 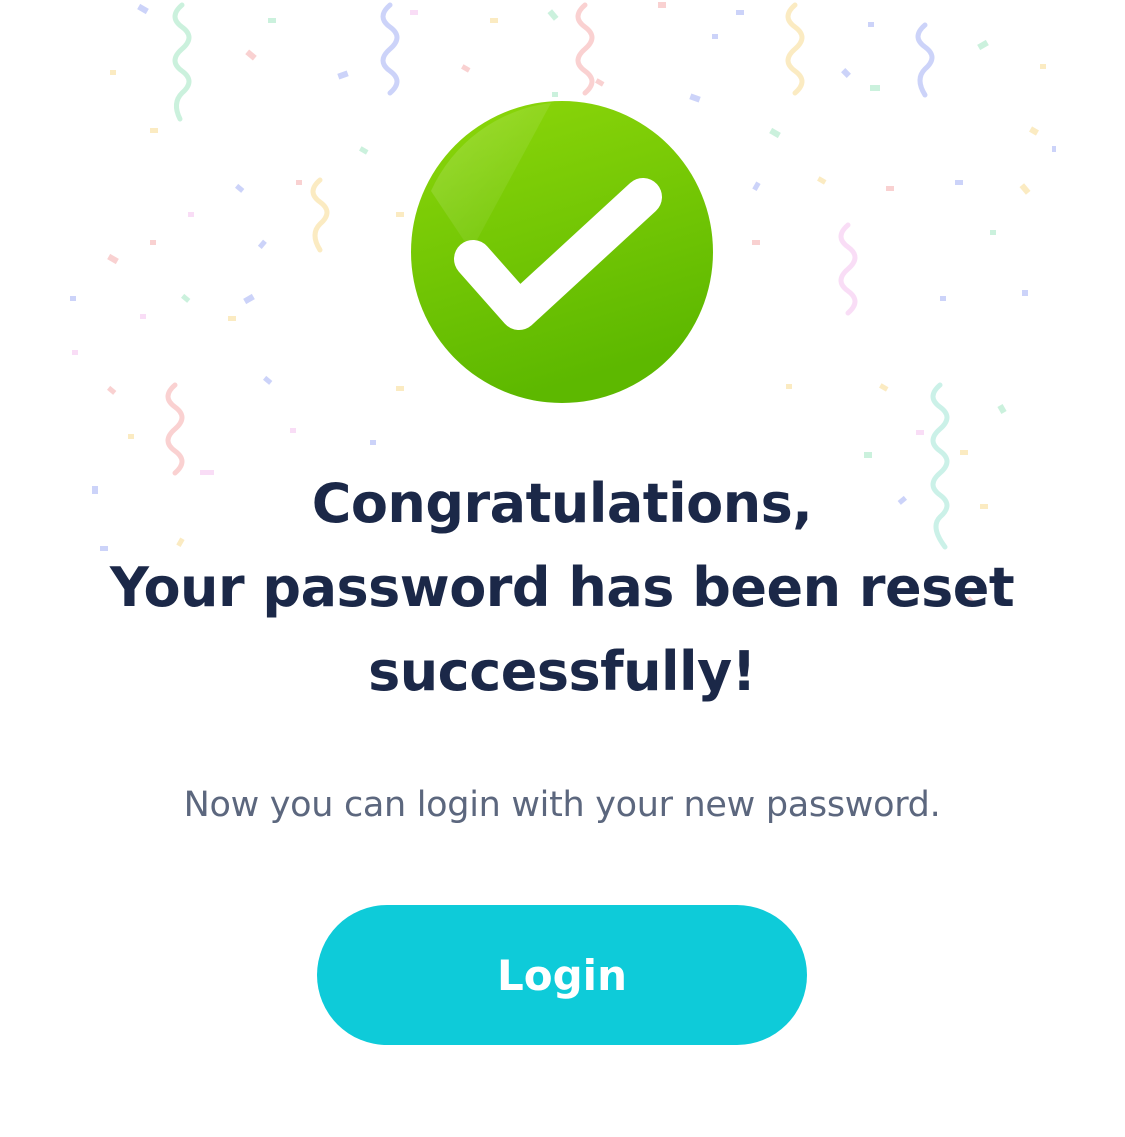 What do you see at coordinates (562, 975) in the screenshot?
I see `login-button: Login` at bounding box center [562, 975].